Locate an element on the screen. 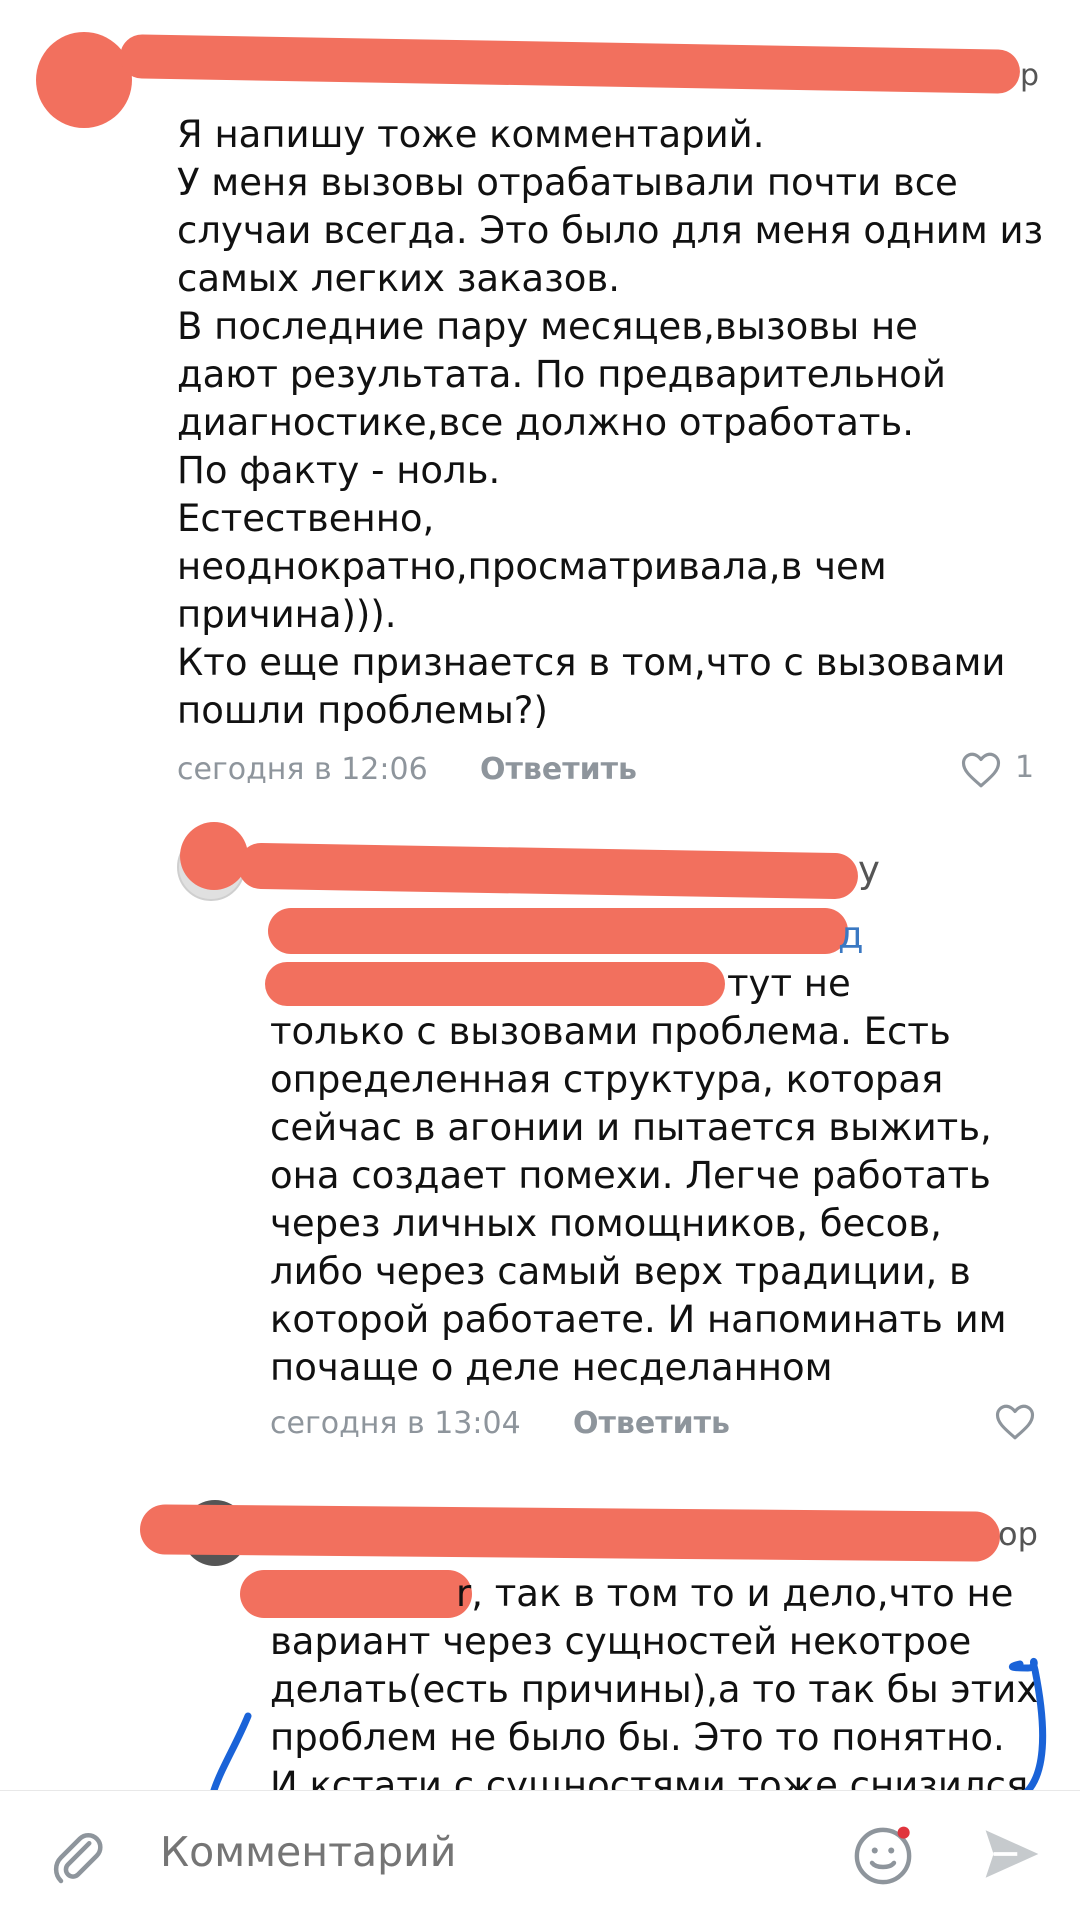  comment-time: сегодня в 13:04 is located at coordinates (395, 1423).